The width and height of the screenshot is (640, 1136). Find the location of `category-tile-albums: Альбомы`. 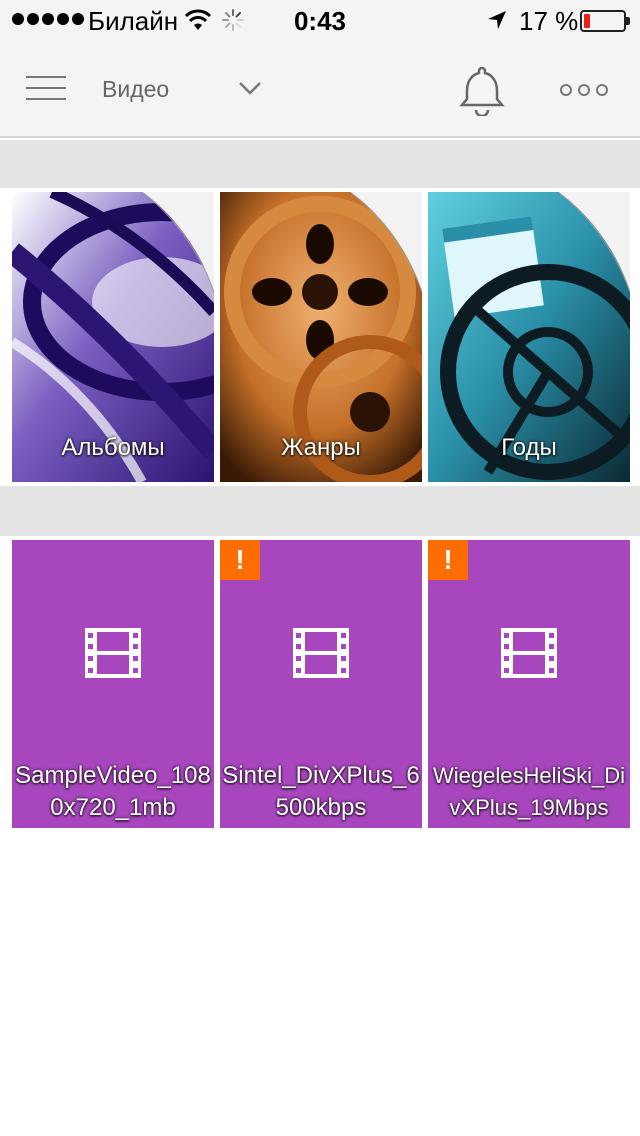

category-tile-albums: Альбомы is located at coordinates (113, 337).